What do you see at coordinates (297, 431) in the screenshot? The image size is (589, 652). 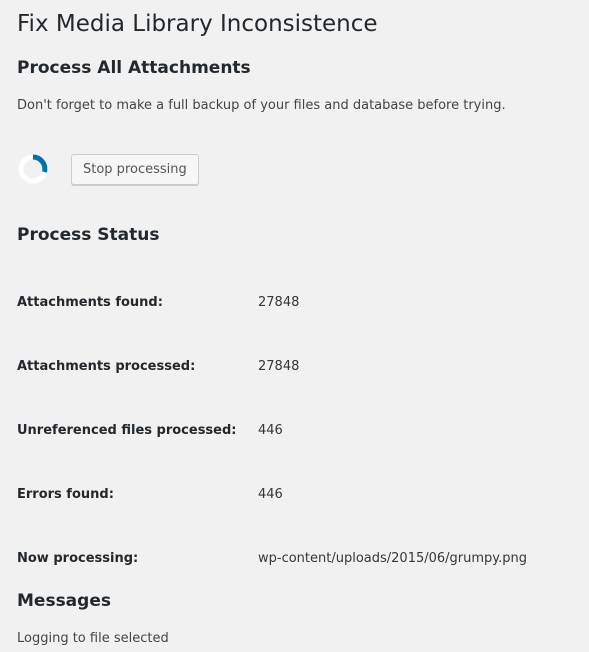 I see `status-row-unreferenced-files: Unreferenced files processed: 446` at bounding box center [297, 431].